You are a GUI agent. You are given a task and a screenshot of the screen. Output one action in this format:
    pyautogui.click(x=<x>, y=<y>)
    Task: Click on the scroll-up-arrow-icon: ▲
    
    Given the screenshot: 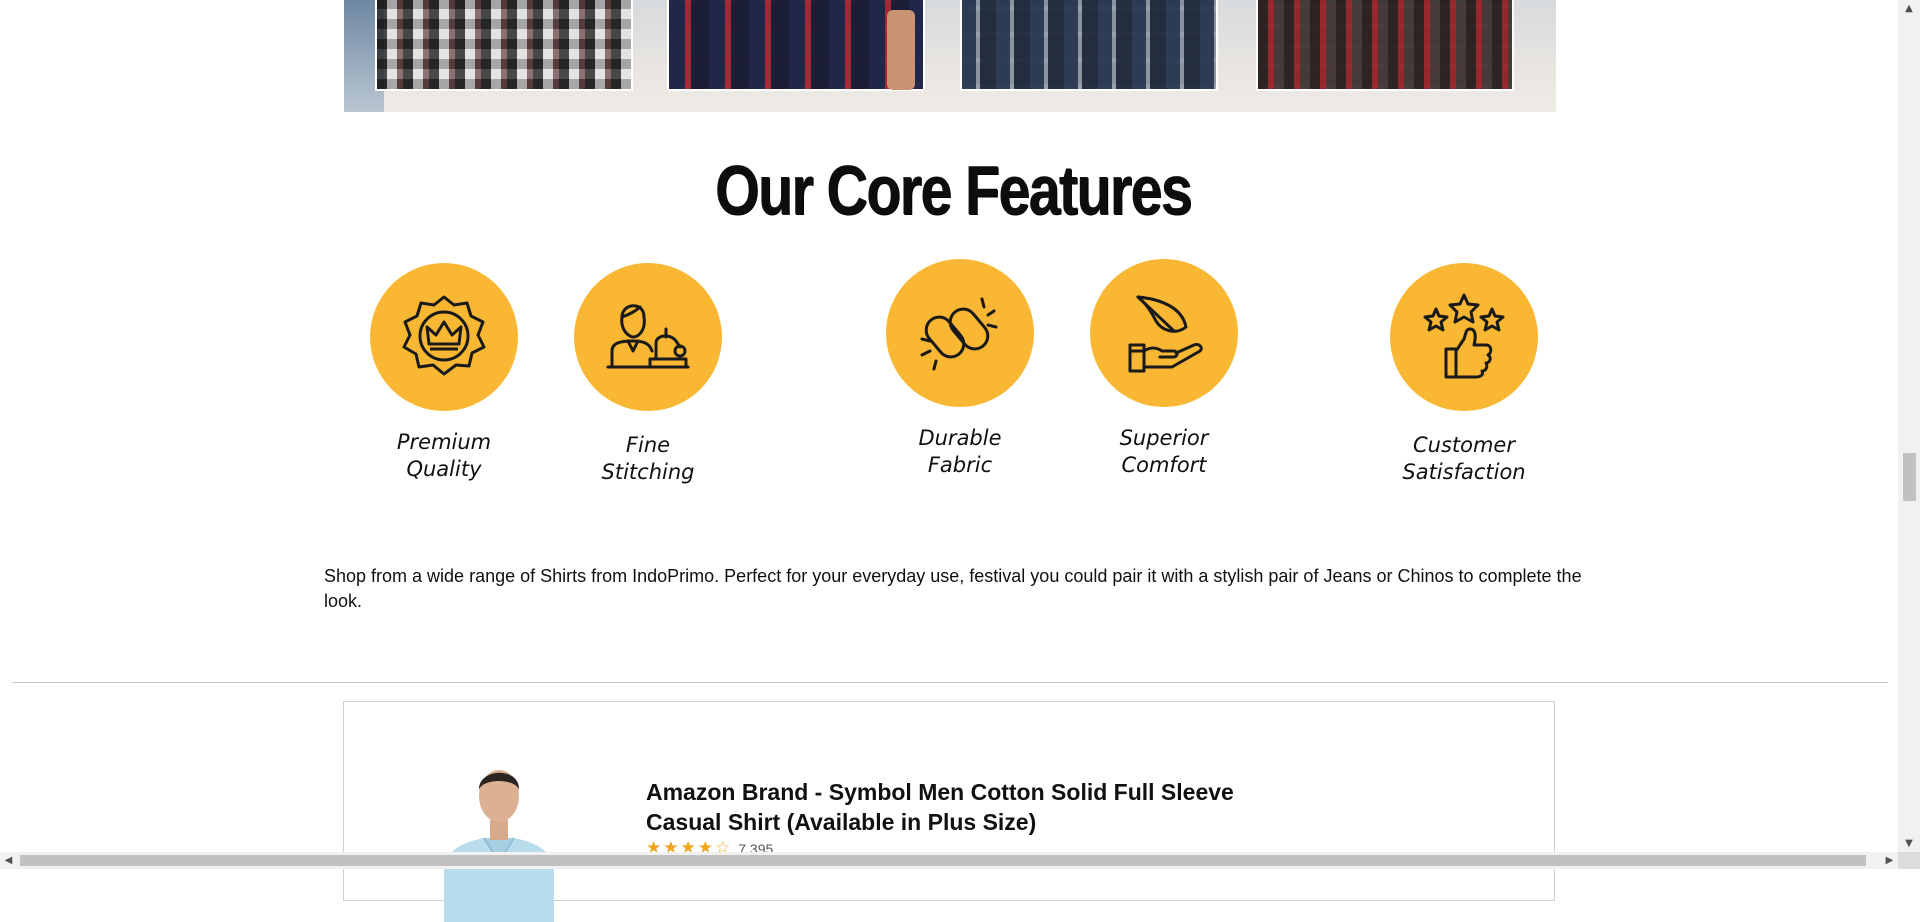 What is the action you would take?
    pyautogui.click(x=1909, y=8)
    